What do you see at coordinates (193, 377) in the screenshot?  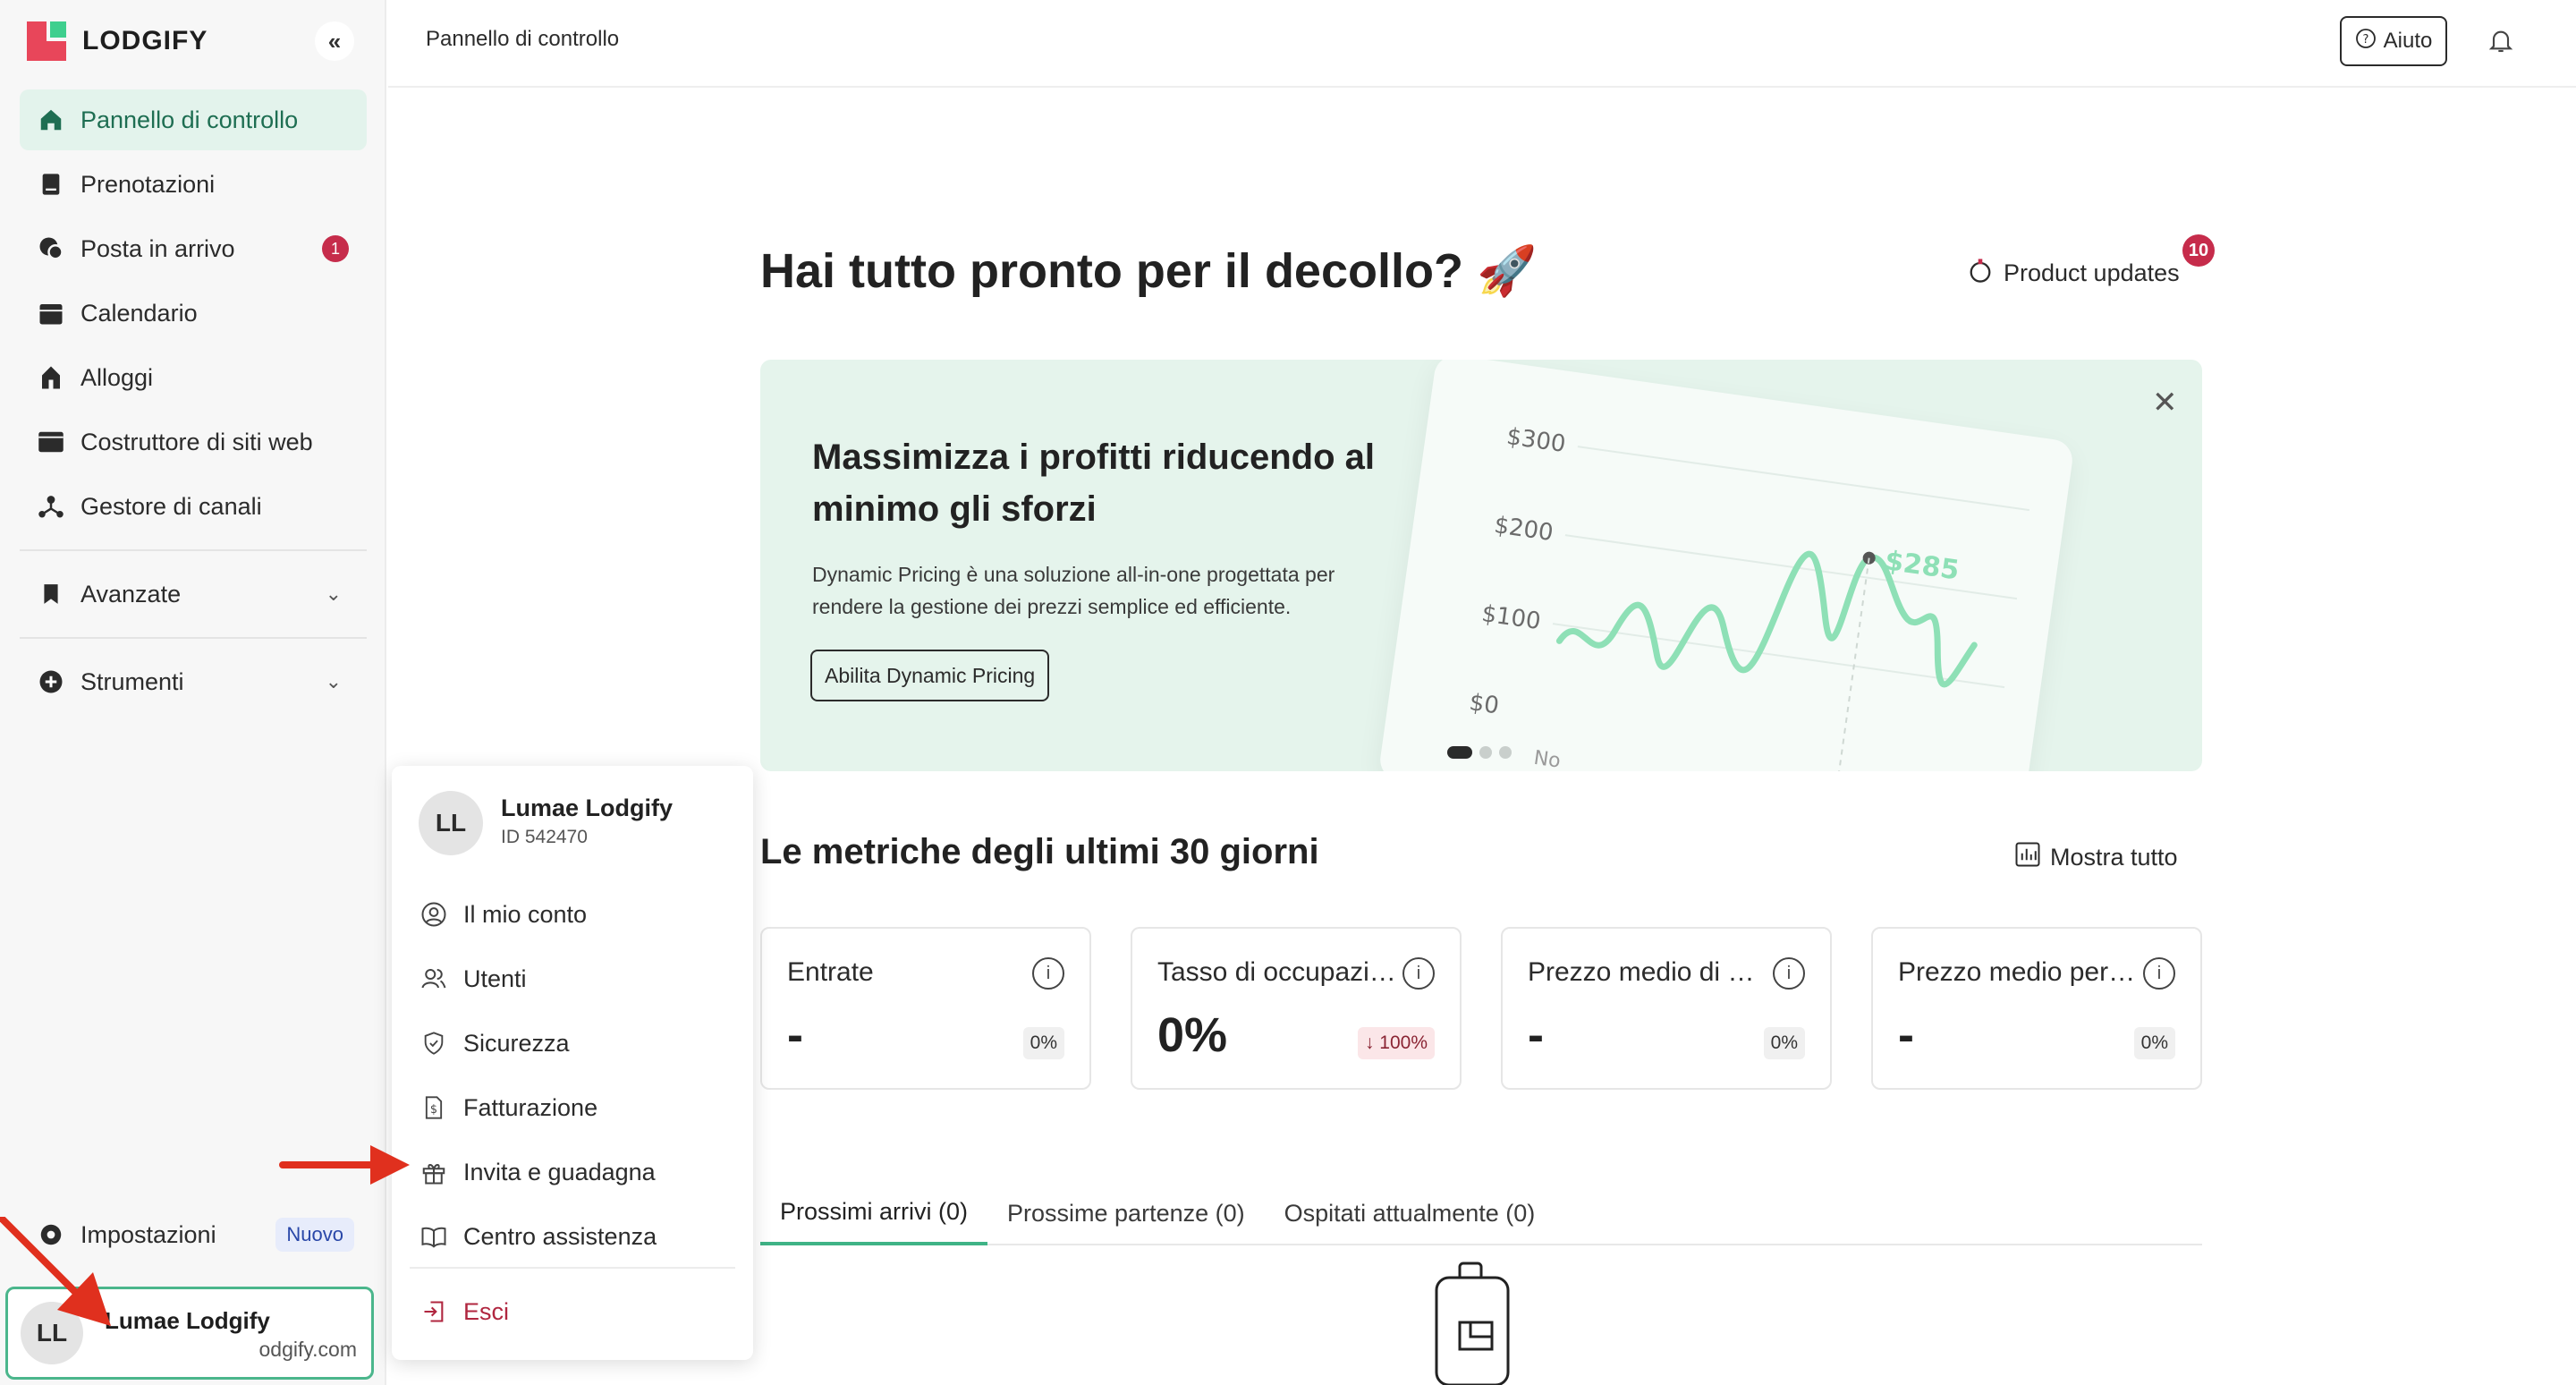 I see `sidebar-item-properties: Alloggi` at bounding box center [193, 377].